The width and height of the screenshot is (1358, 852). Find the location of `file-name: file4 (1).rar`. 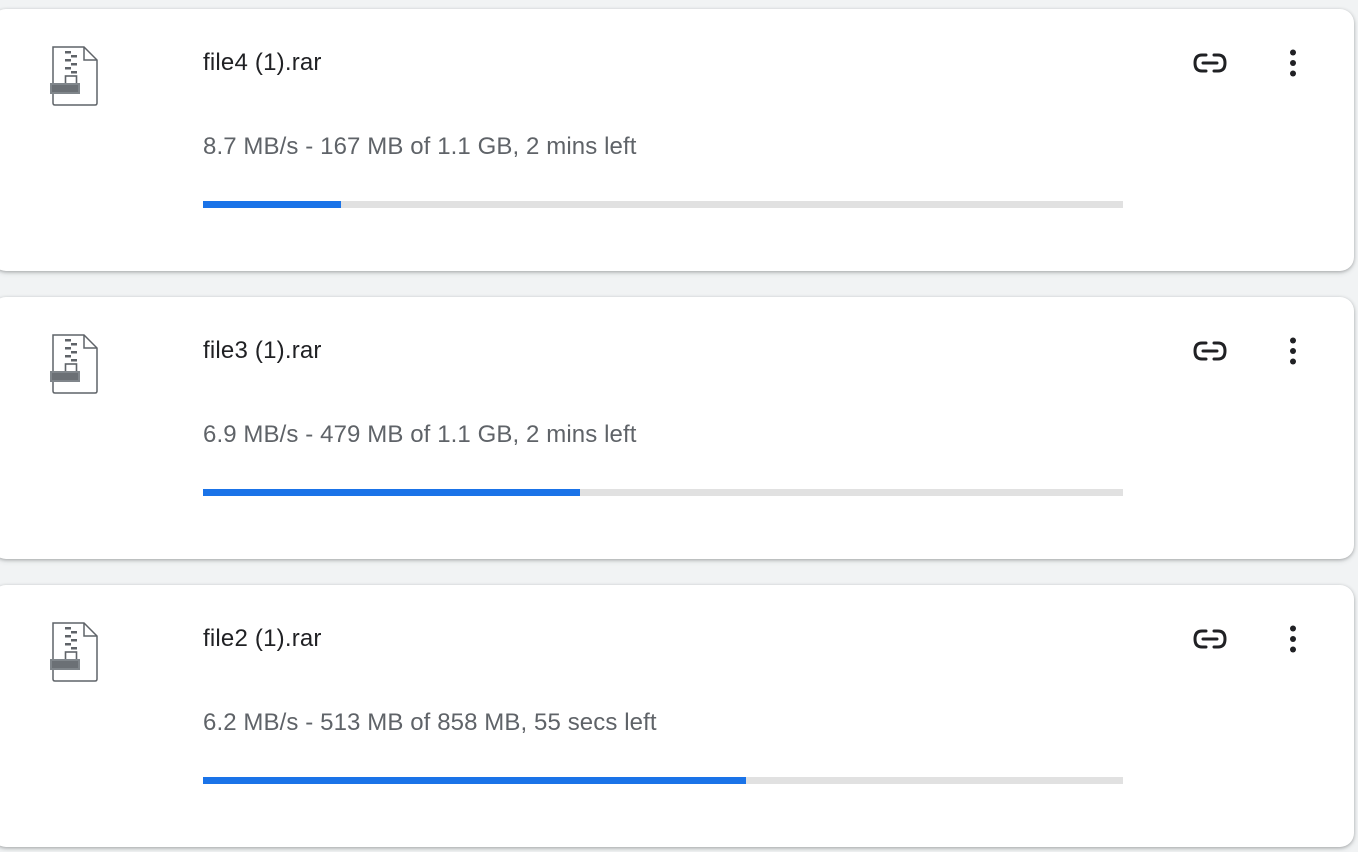

file-name: file4 (1).rar is located at coordinates (262, 63).